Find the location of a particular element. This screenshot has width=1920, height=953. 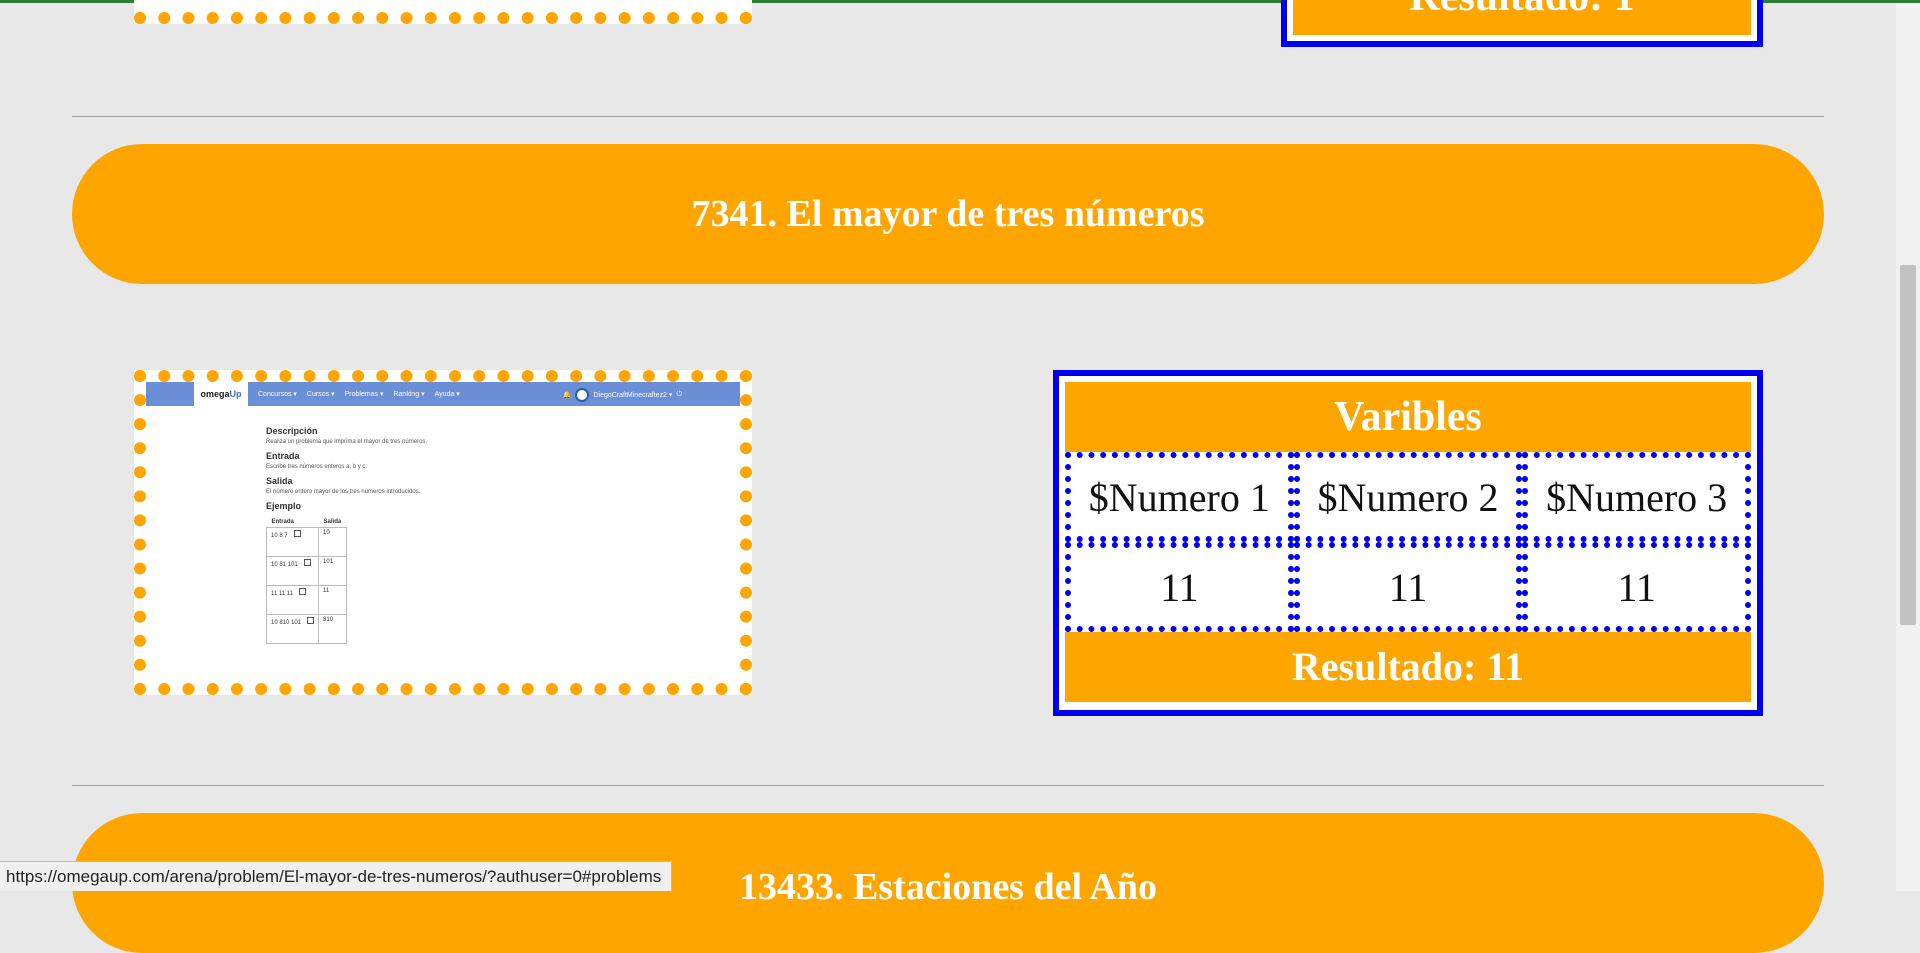

result-label: Resultado: 11 is located at coordinates (1408, 666).